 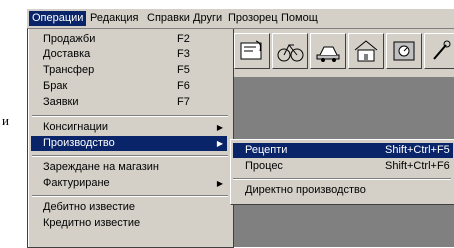 I want to click on car-button, so click(x=328, y=51).